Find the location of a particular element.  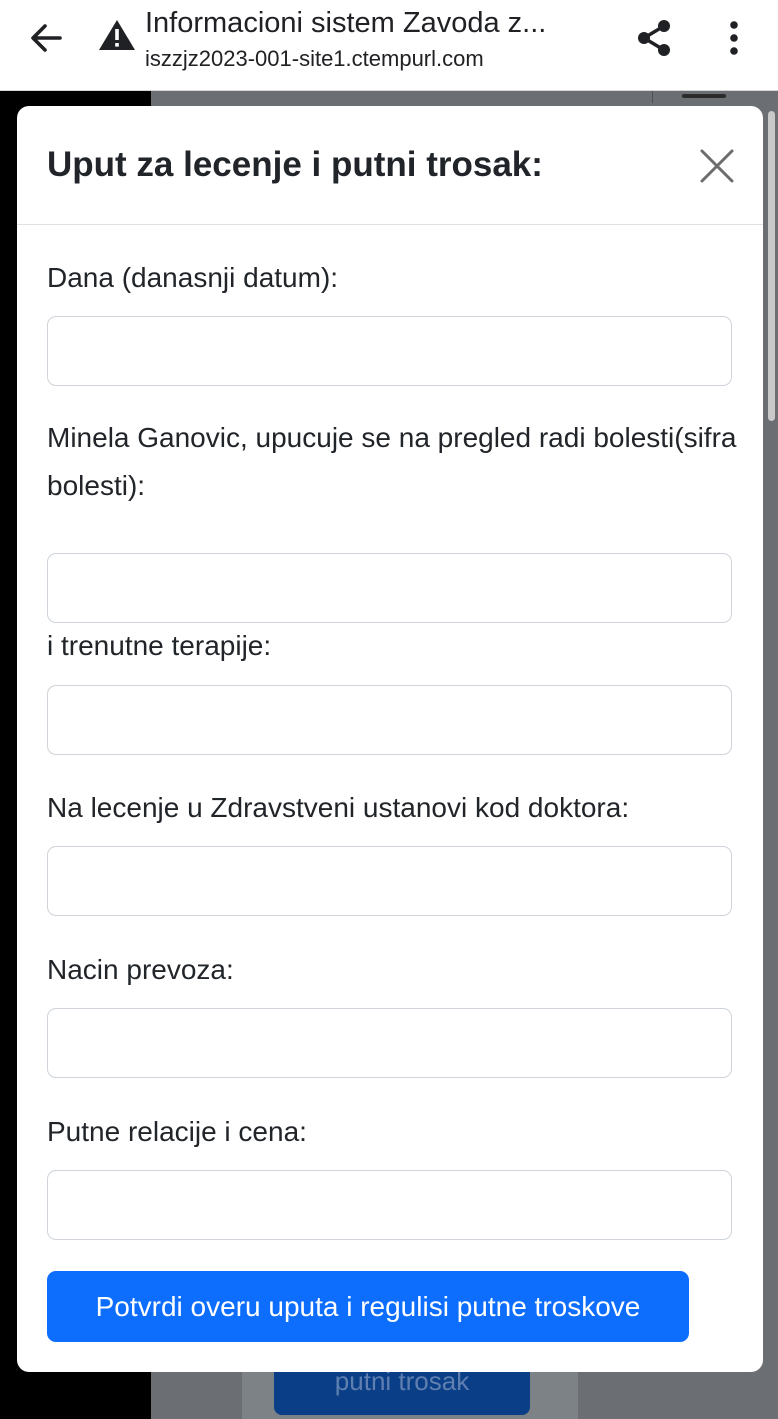

date-input is located at coordinates (389, 351).